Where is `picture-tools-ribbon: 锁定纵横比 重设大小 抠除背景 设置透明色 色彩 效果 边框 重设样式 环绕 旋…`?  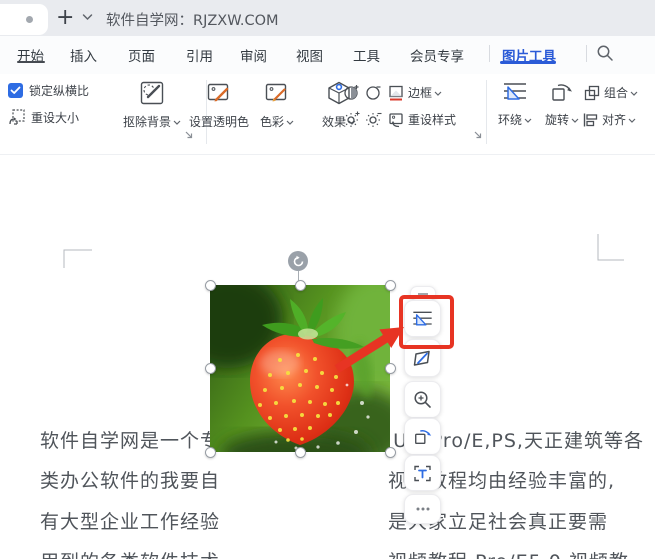 picture-tools-ribbon: 锁定纵横比 重设大小 抠除背景 设置透明色 色彩 效果 边框 重设样式 环绕 旋… is located at coordinates (327, 114).